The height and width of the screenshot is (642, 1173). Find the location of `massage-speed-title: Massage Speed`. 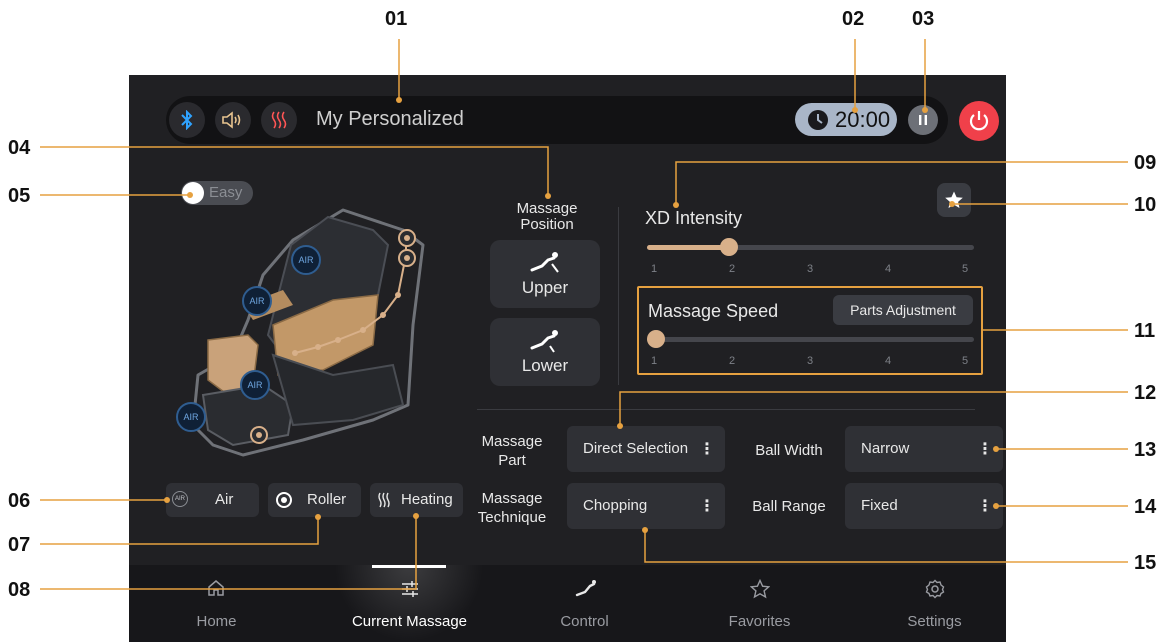

massage-speed-title: Massage Speed is located at coordinates (713, 311).